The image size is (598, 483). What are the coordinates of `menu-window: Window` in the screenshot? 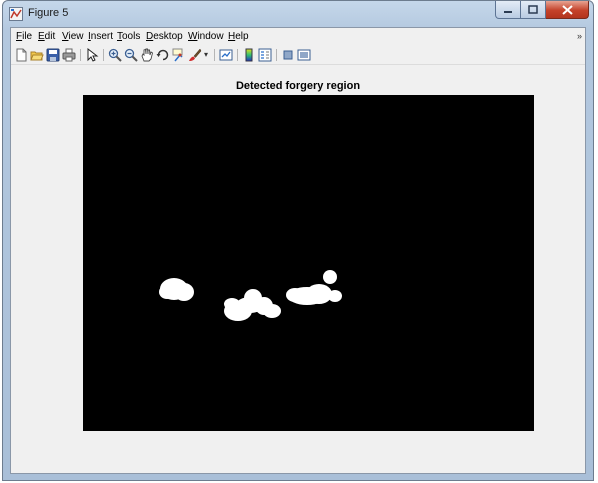 It's located at (206, 36).